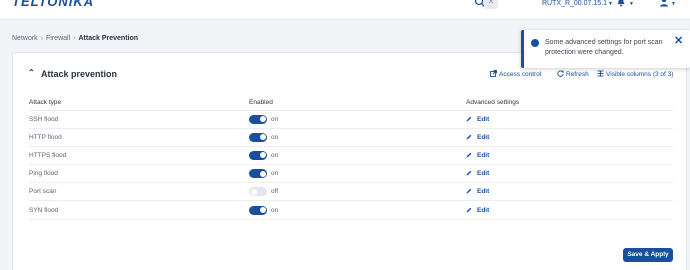 This screenshot has width=690, height=270. I want to click on table-row: Port scan off Edit, so click(351, 192).